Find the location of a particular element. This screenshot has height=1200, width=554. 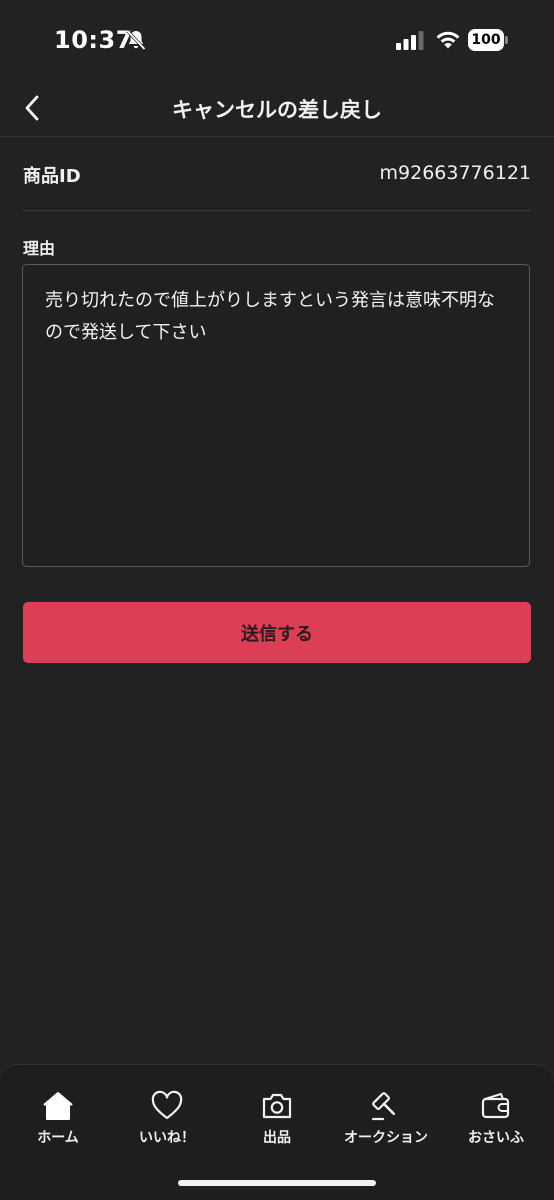

battery-tip is located at coordinates (506, 40).